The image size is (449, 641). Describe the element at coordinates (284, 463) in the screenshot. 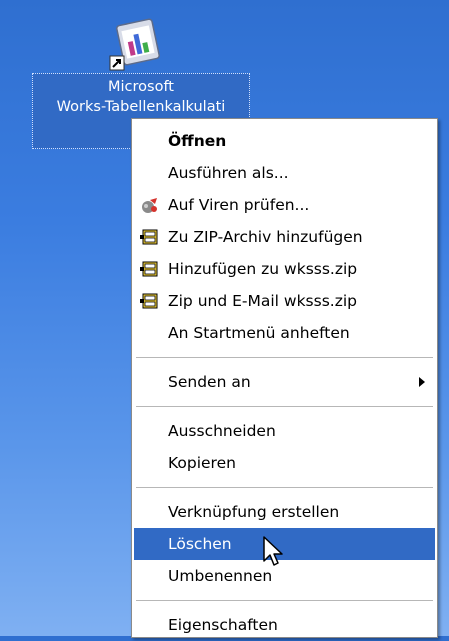

I see `menu-item-copy: Kopieren` at that location.